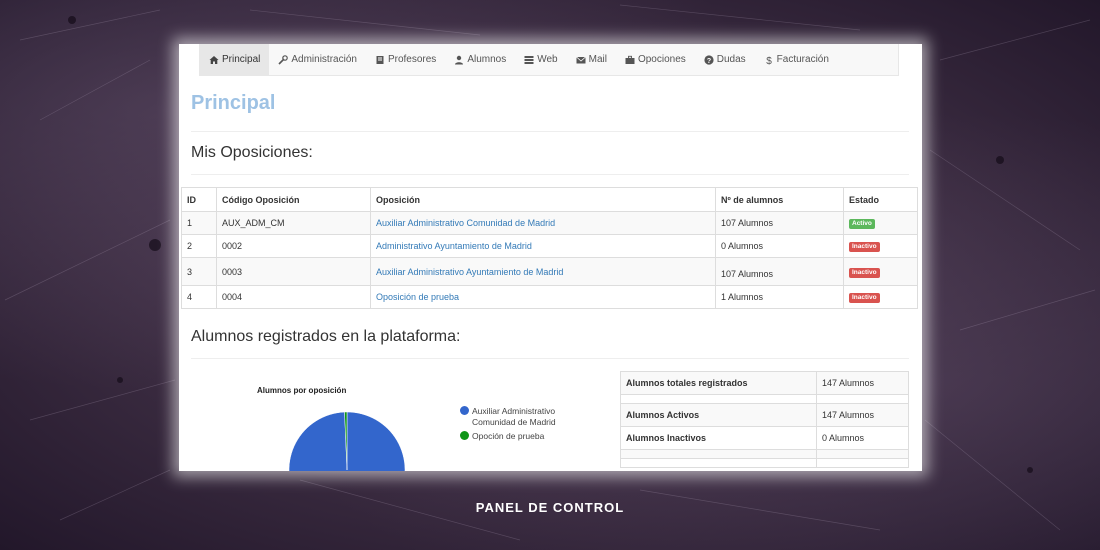 This screenshot has height=550, width=1100. I want to click on book-icon, so click(380, 60).